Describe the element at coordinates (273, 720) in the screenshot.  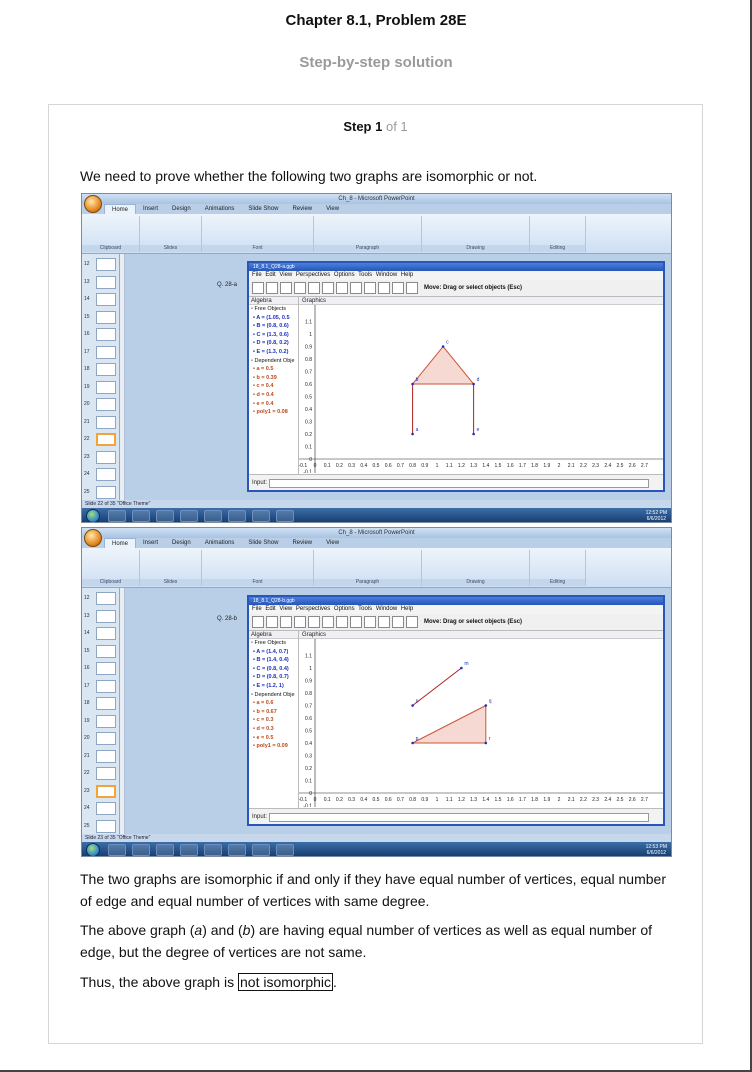
I see `dependent-object: • c = 0.3` at that location.